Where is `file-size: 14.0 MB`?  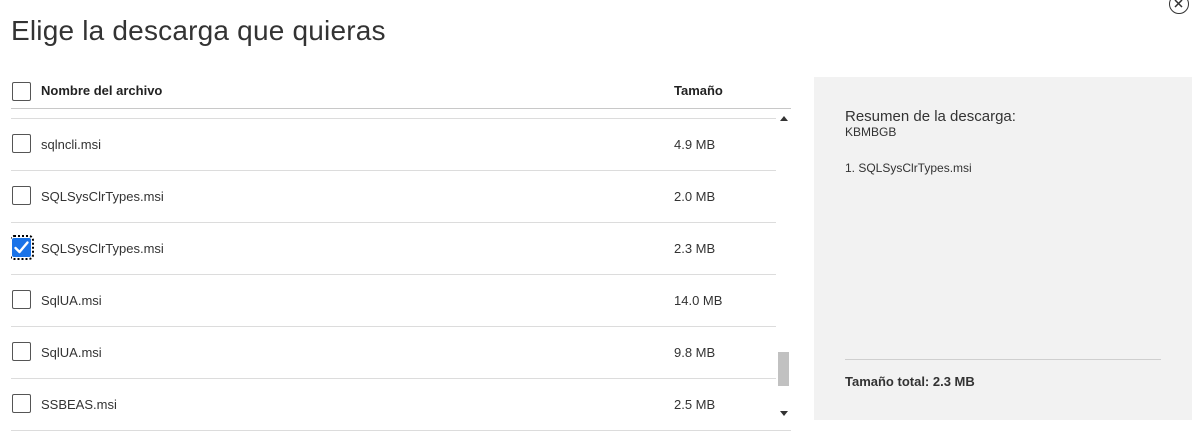
file-size: 14.0 MB is located at coordinates (698, 300).